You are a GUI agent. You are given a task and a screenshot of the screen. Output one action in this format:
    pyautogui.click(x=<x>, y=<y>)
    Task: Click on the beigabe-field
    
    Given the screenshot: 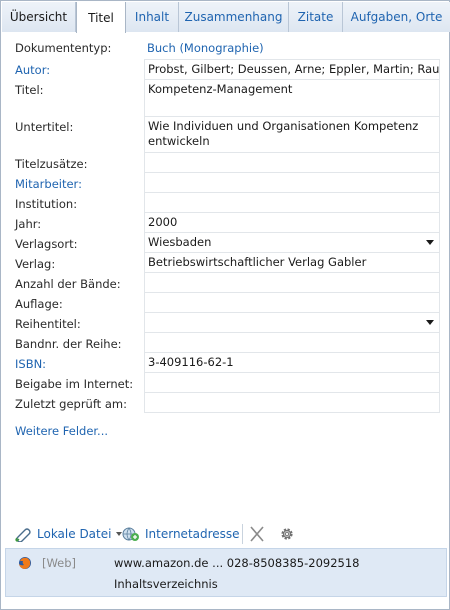 What is the action you would take?
    pyautogui.click(x=292, y=383)
    